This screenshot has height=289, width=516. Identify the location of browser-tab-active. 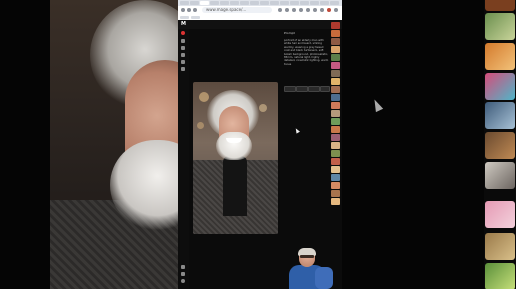
(204, 3).